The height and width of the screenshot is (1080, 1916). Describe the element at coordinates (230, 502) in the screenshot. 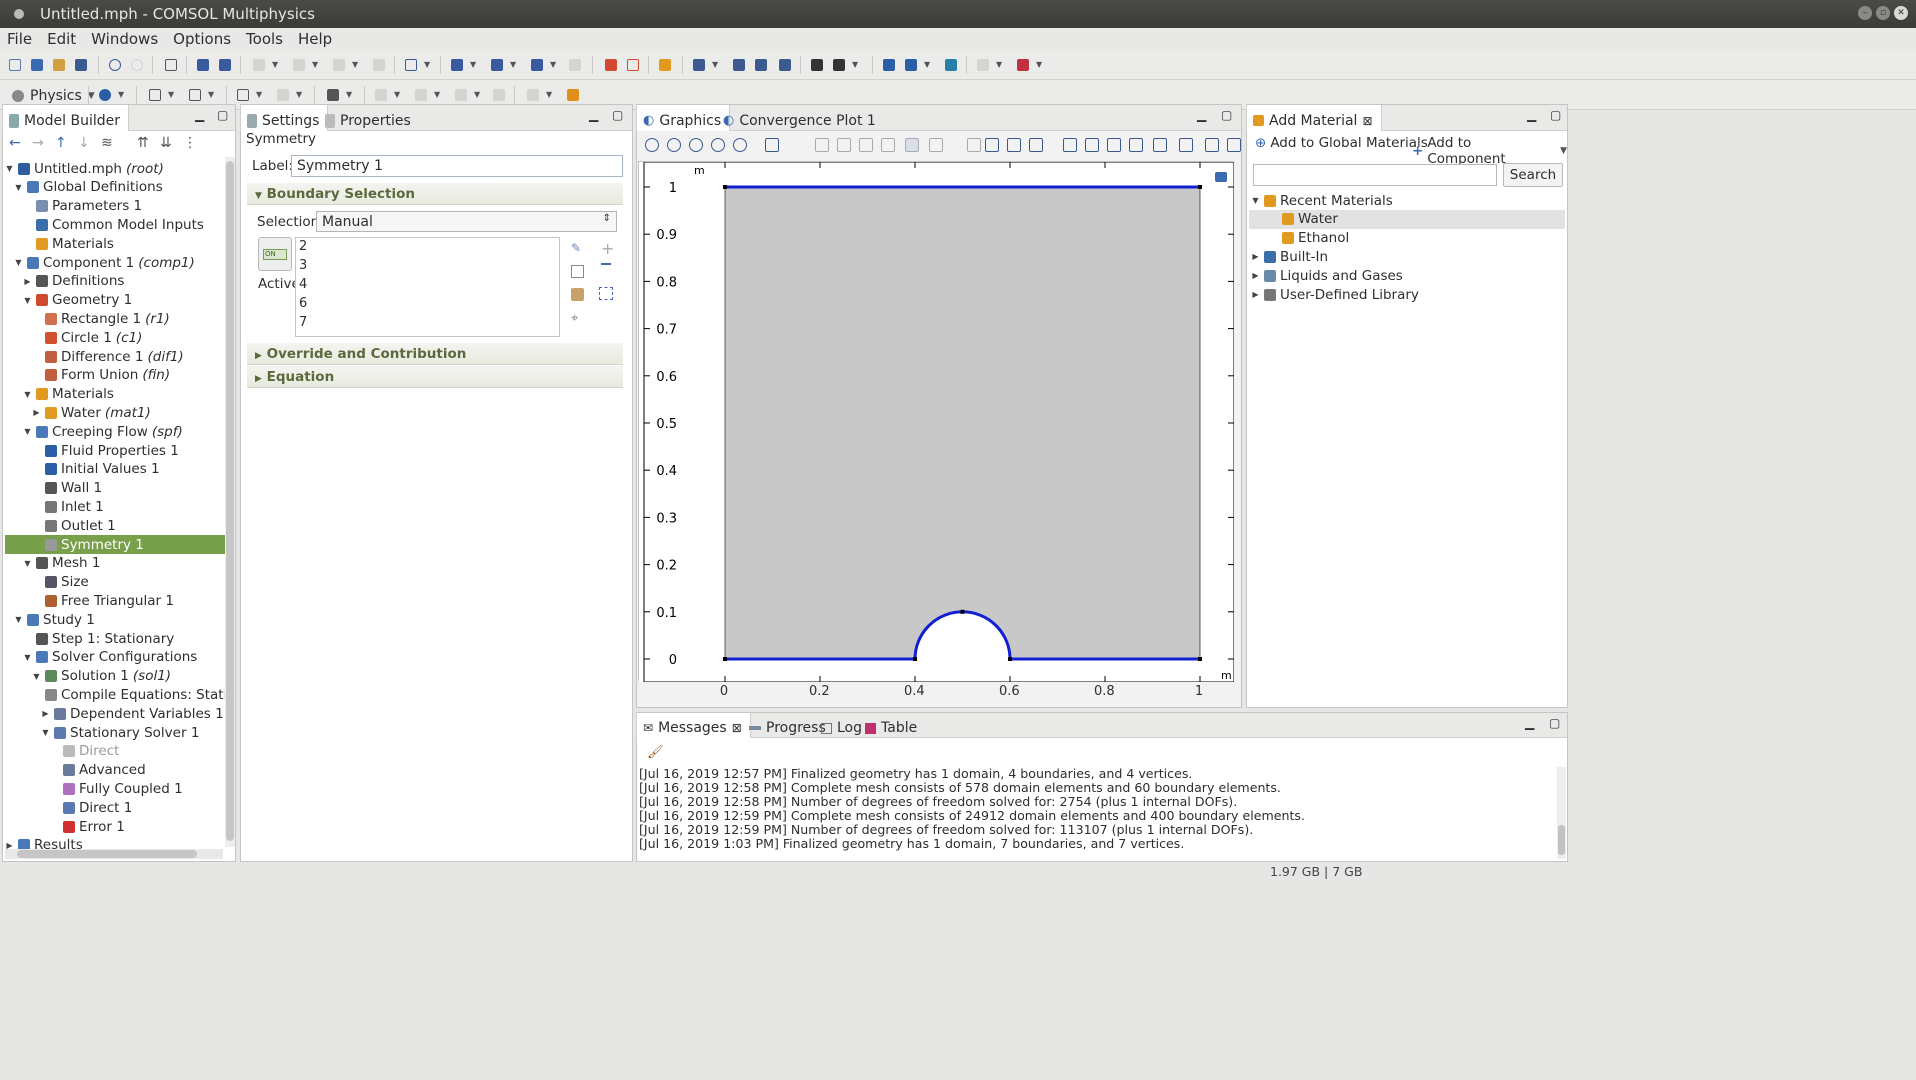

I see `vertical-scrollbar` at that location.